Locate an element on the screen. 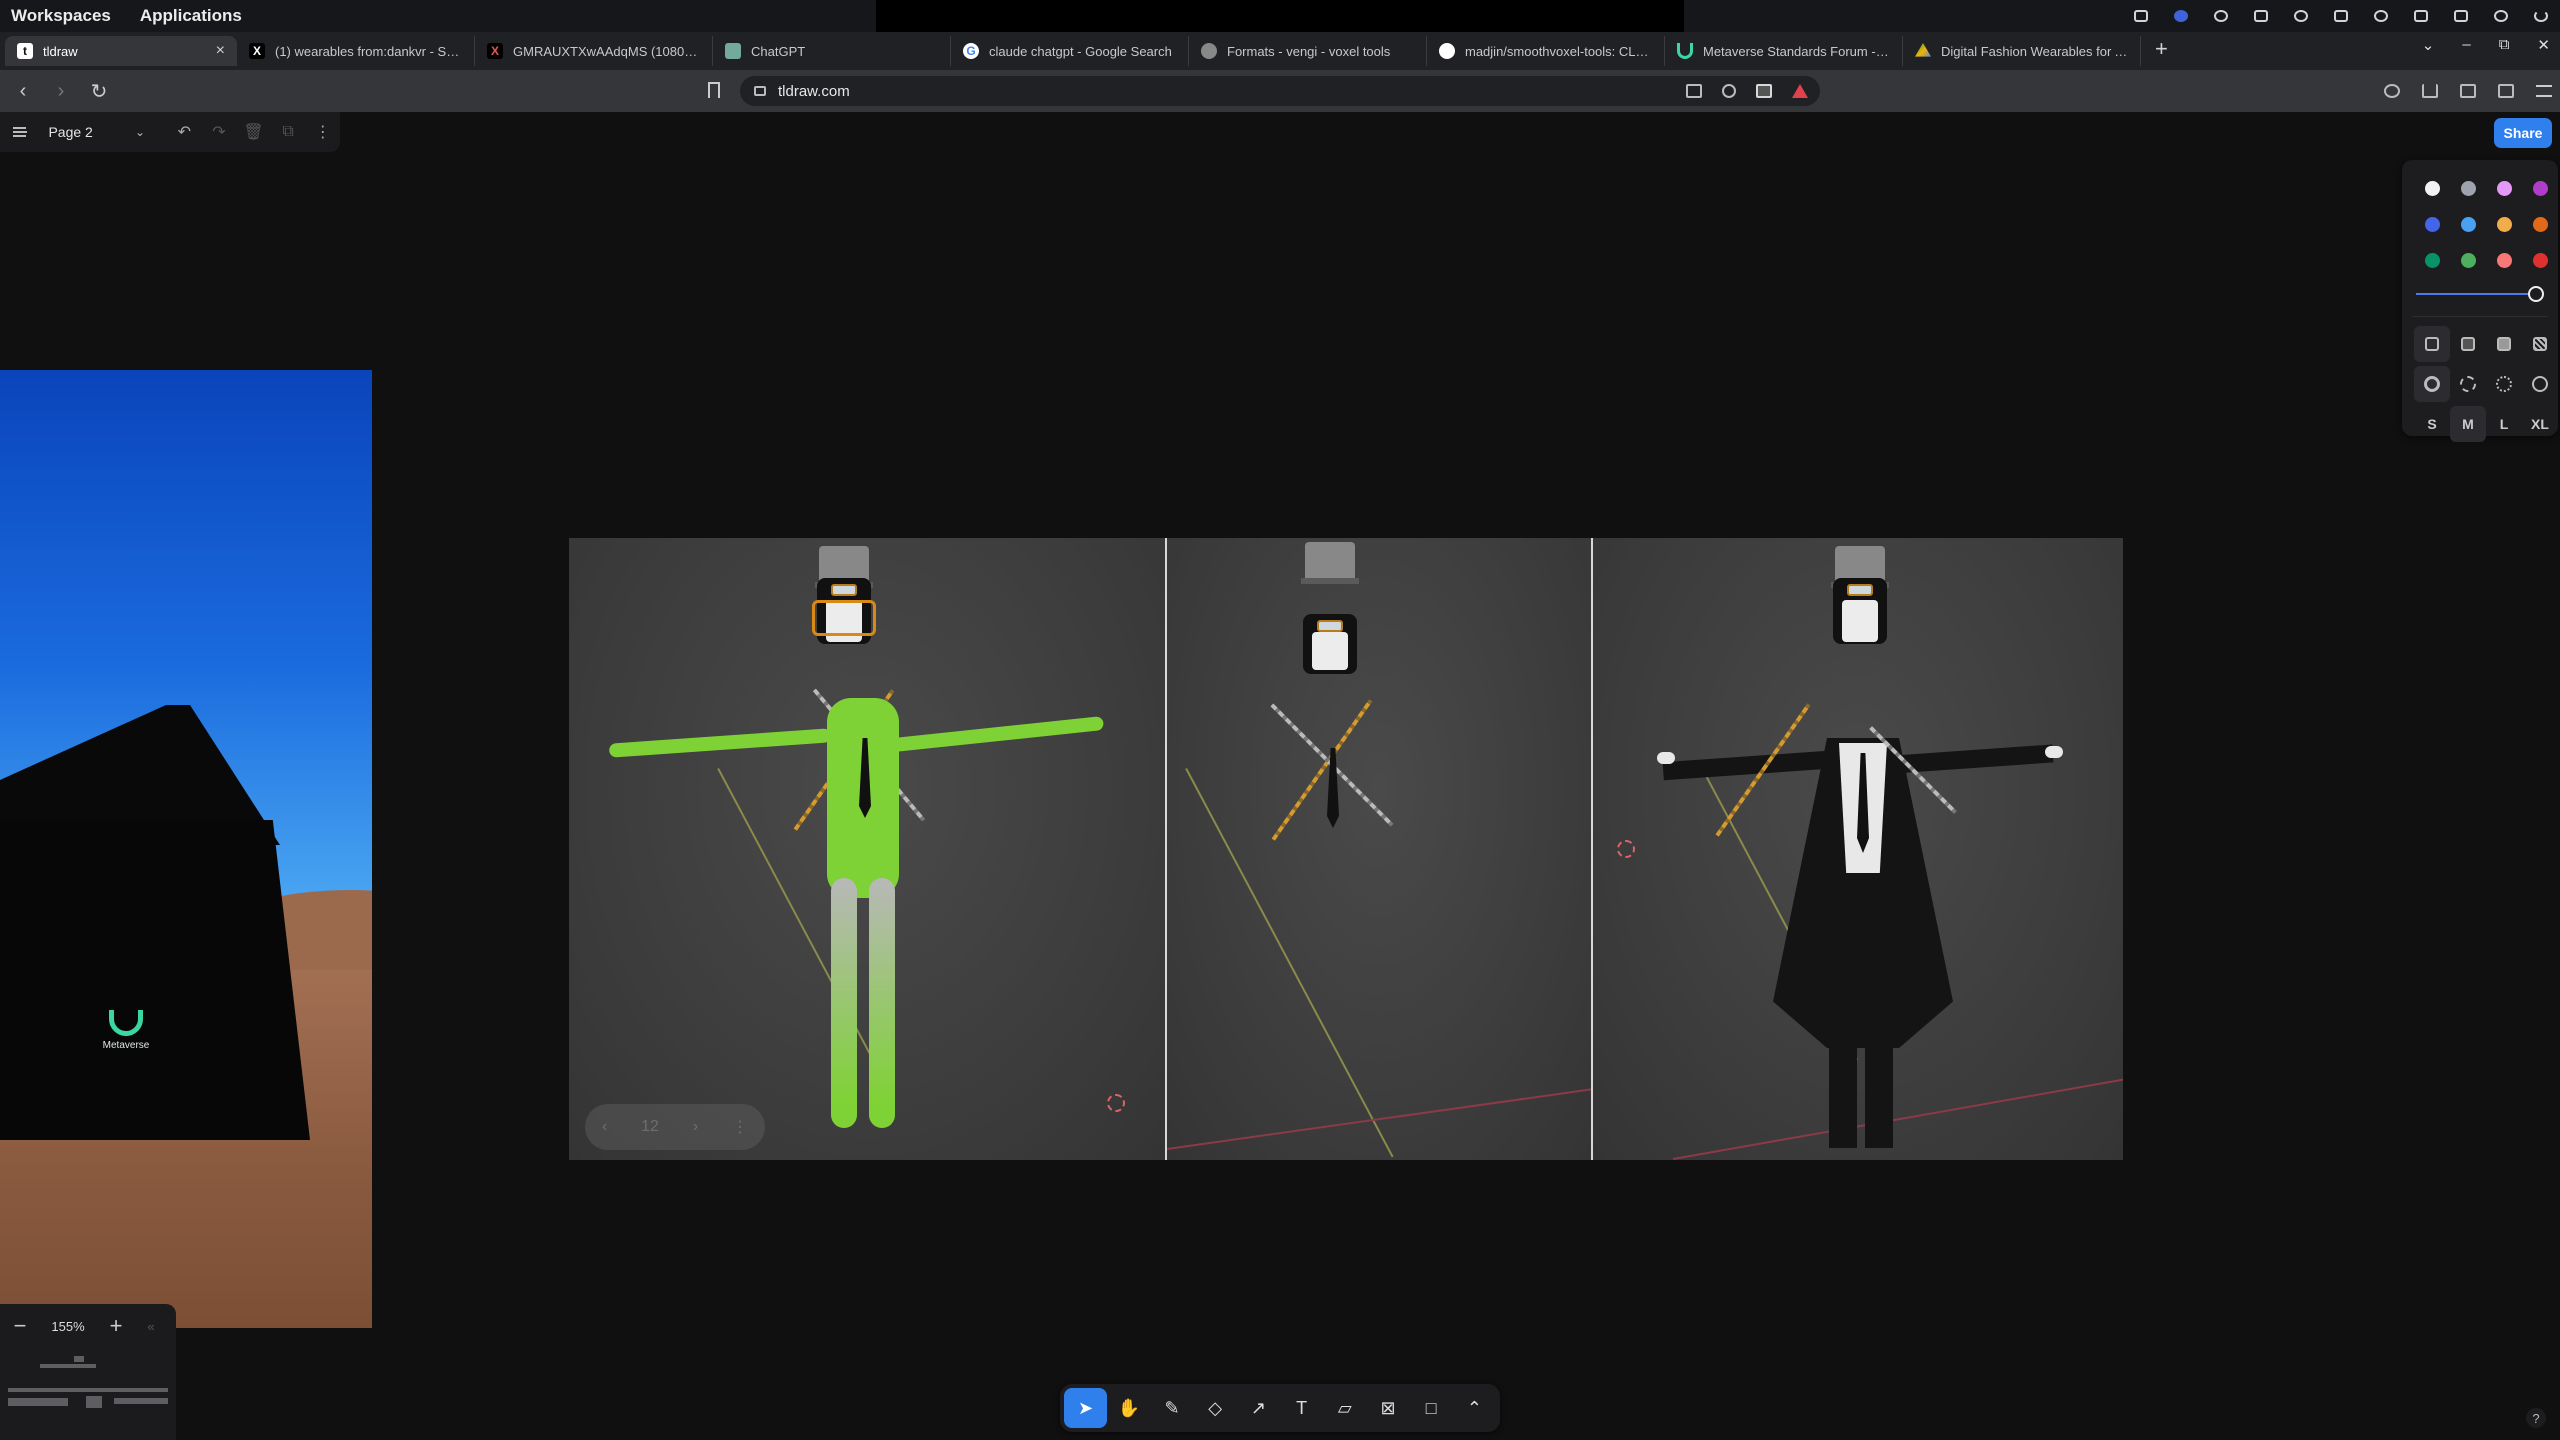 The image size is (2560, 1440). zoom-level: 155% is located at coordinates (68, 1326).